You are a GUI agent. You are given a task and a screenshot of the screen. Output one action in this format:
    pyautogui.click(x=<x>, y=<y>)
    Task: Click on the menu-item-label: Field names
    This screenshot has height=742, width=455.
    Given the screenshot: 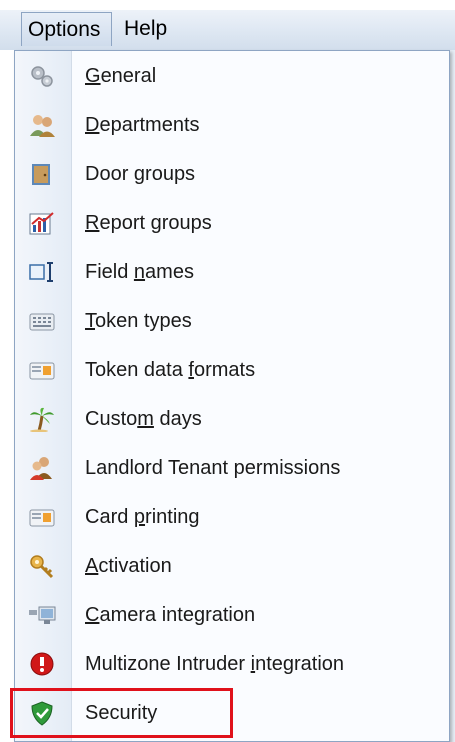 What is the action you would take?
    pyautogui.click(x=139, y=272)
    